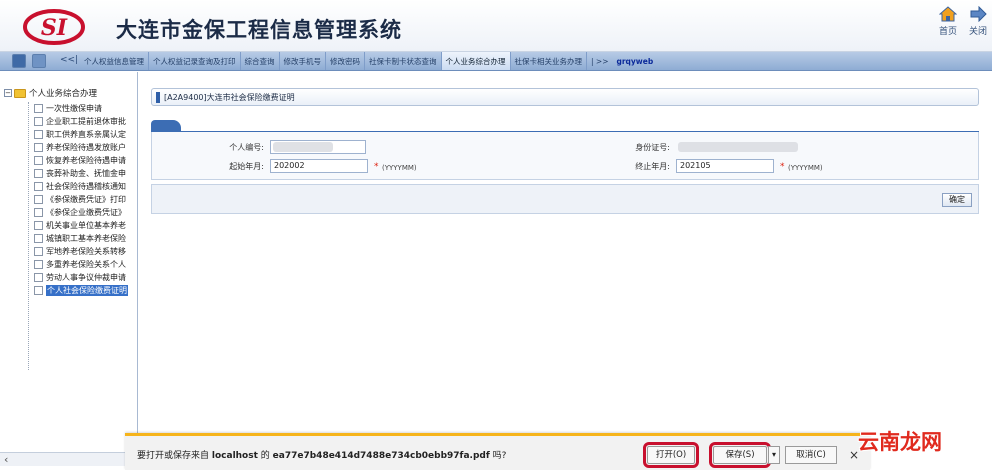 This screenshot has width=992, height=470. What do you see at coordinates (476, 61) in the screenshot?
I see `tab-personal-business: 个人业务综合办理` at bounding box center [476, 61].